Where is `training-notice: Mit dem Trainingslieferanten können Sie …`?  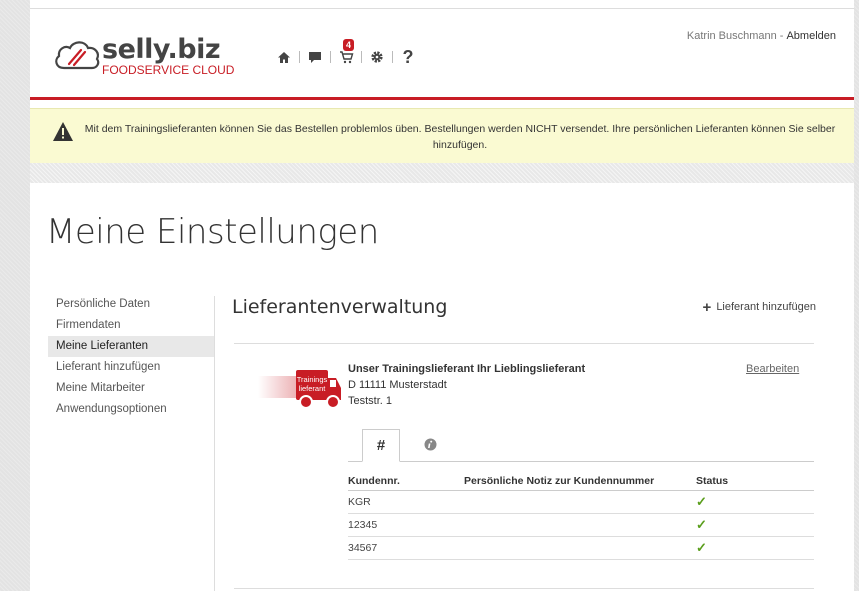 training-notice: Mit dem Trainingslieferanten können Sie … is located at coordinates (442, 136).